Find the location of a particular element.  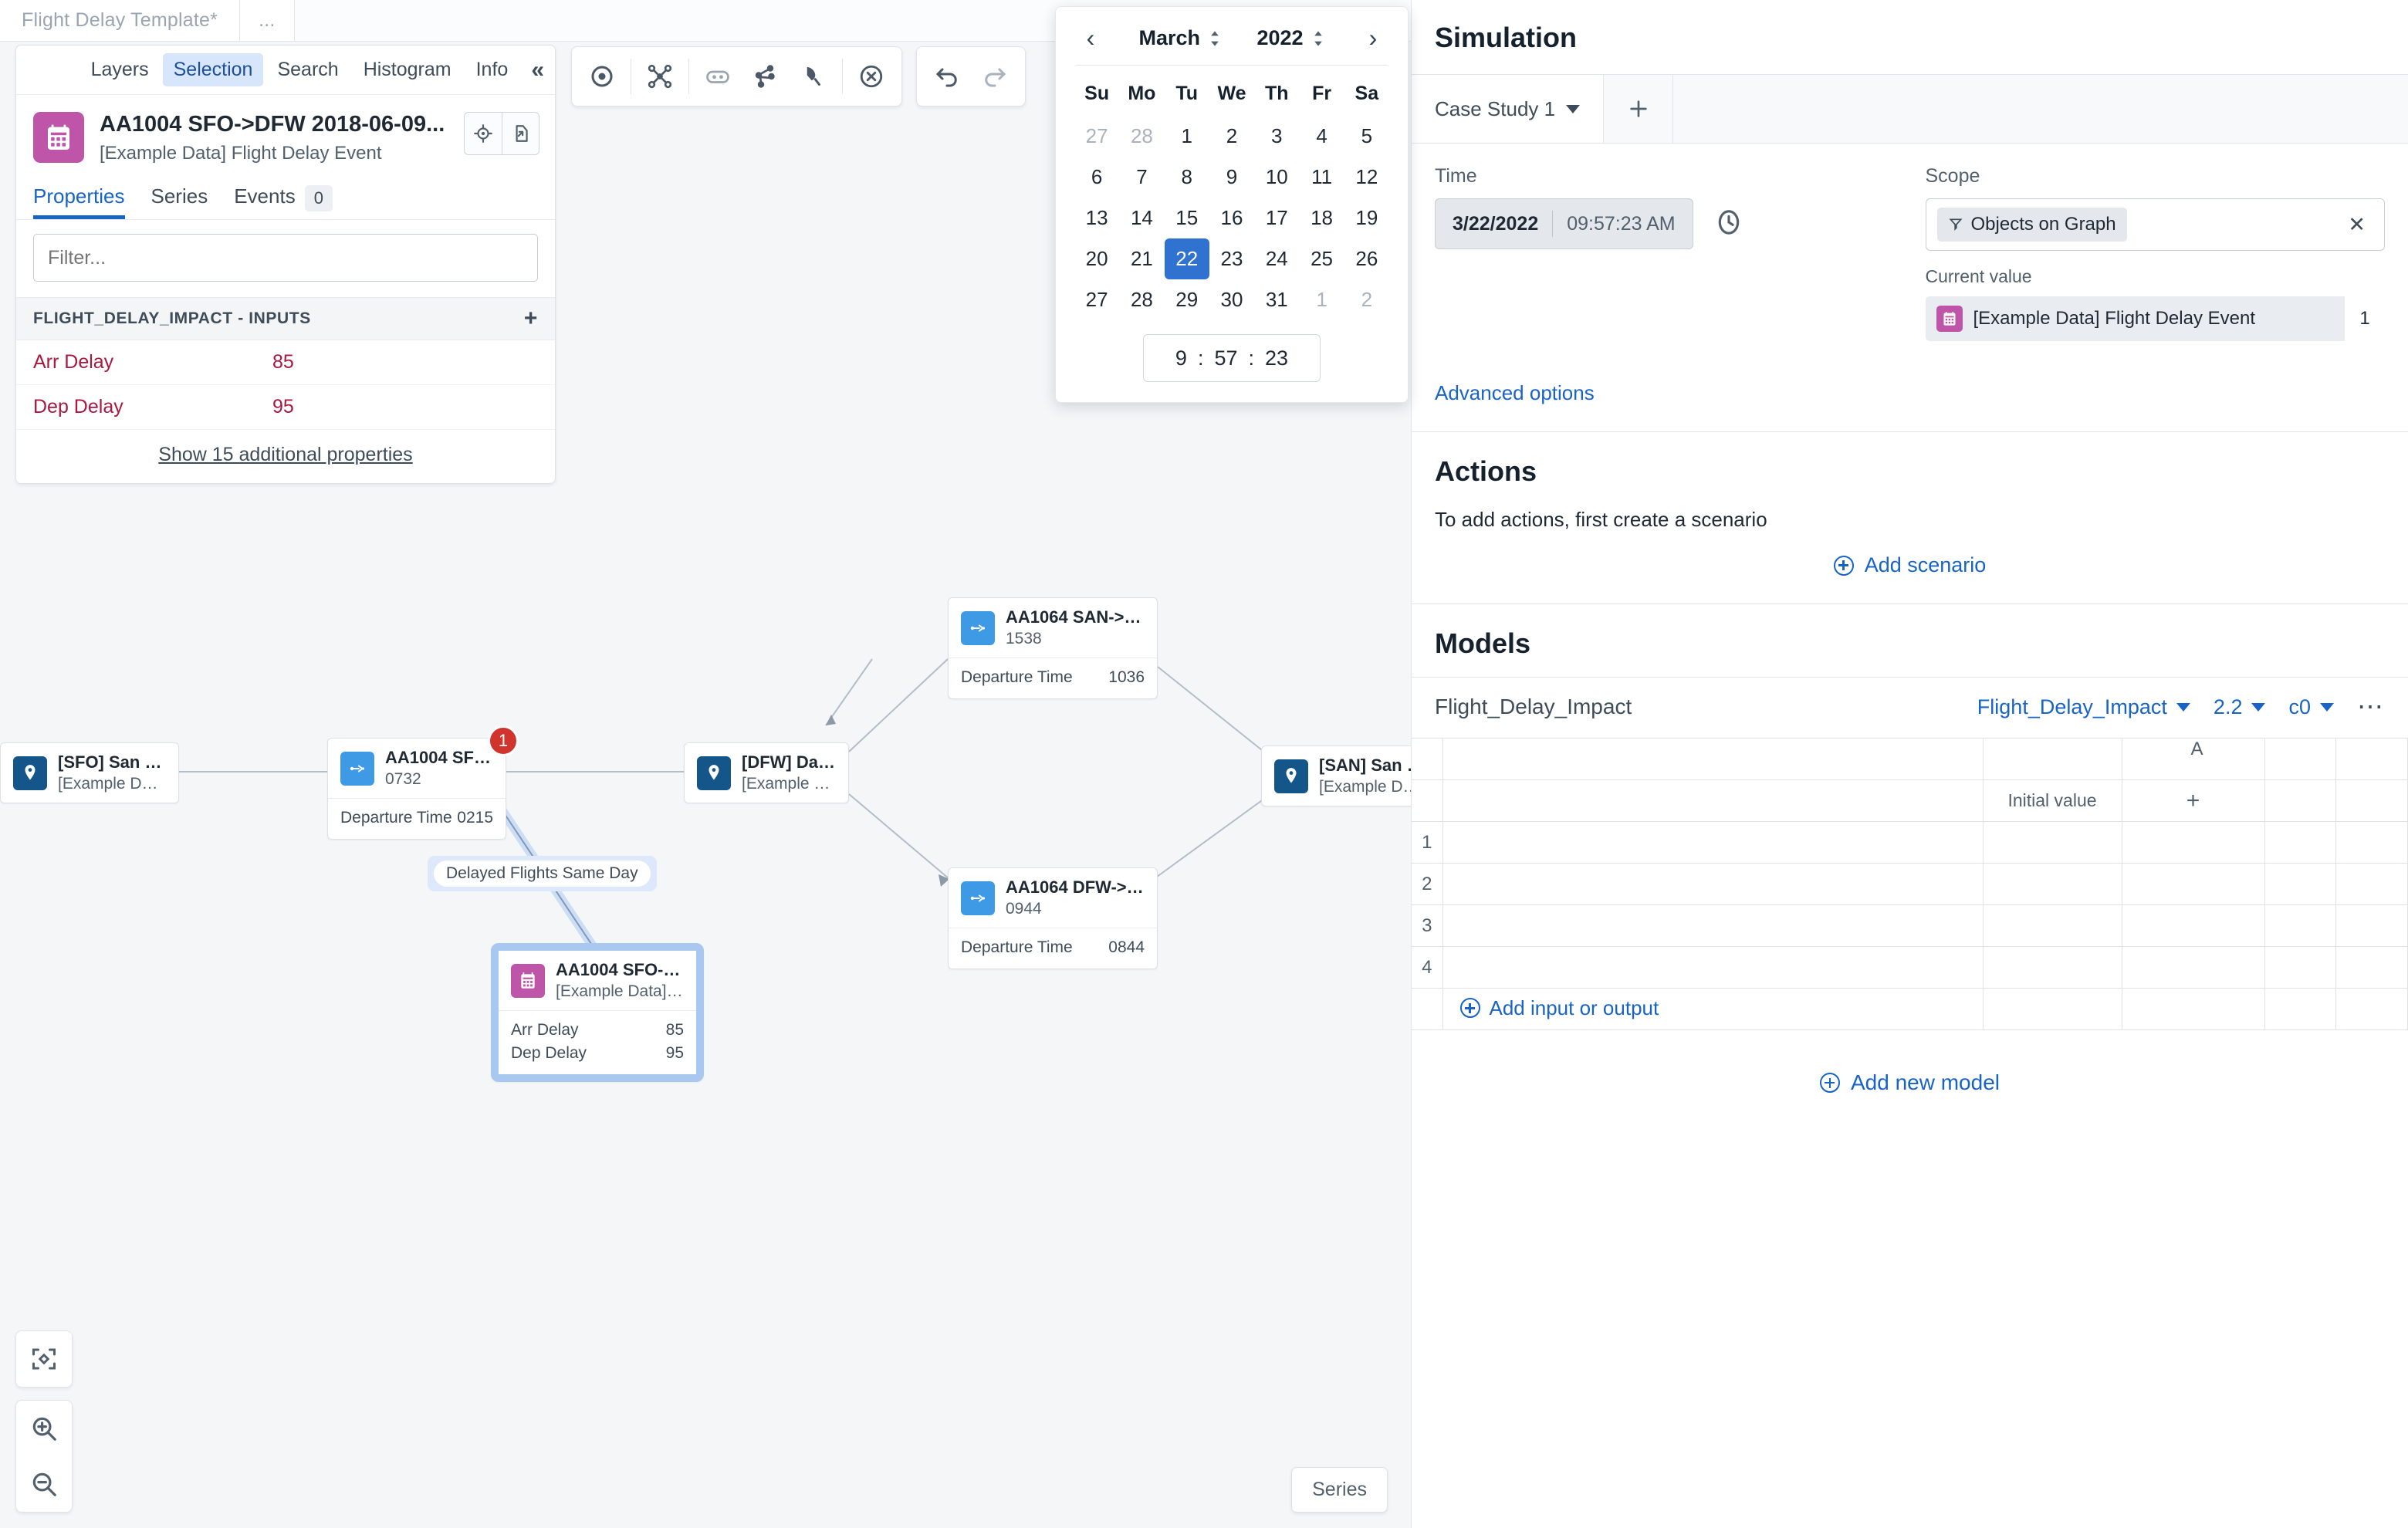

day-cell: 2 is located at coordinates (1367, 299).